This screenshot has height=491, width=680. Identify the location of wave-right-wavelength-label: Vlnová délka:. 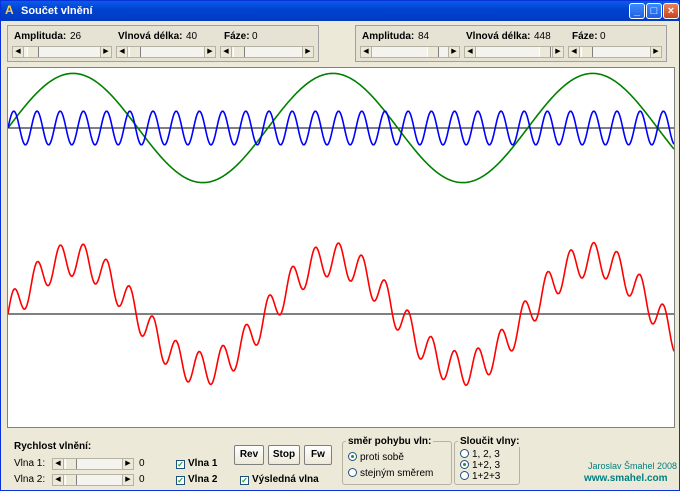
(498, 36).